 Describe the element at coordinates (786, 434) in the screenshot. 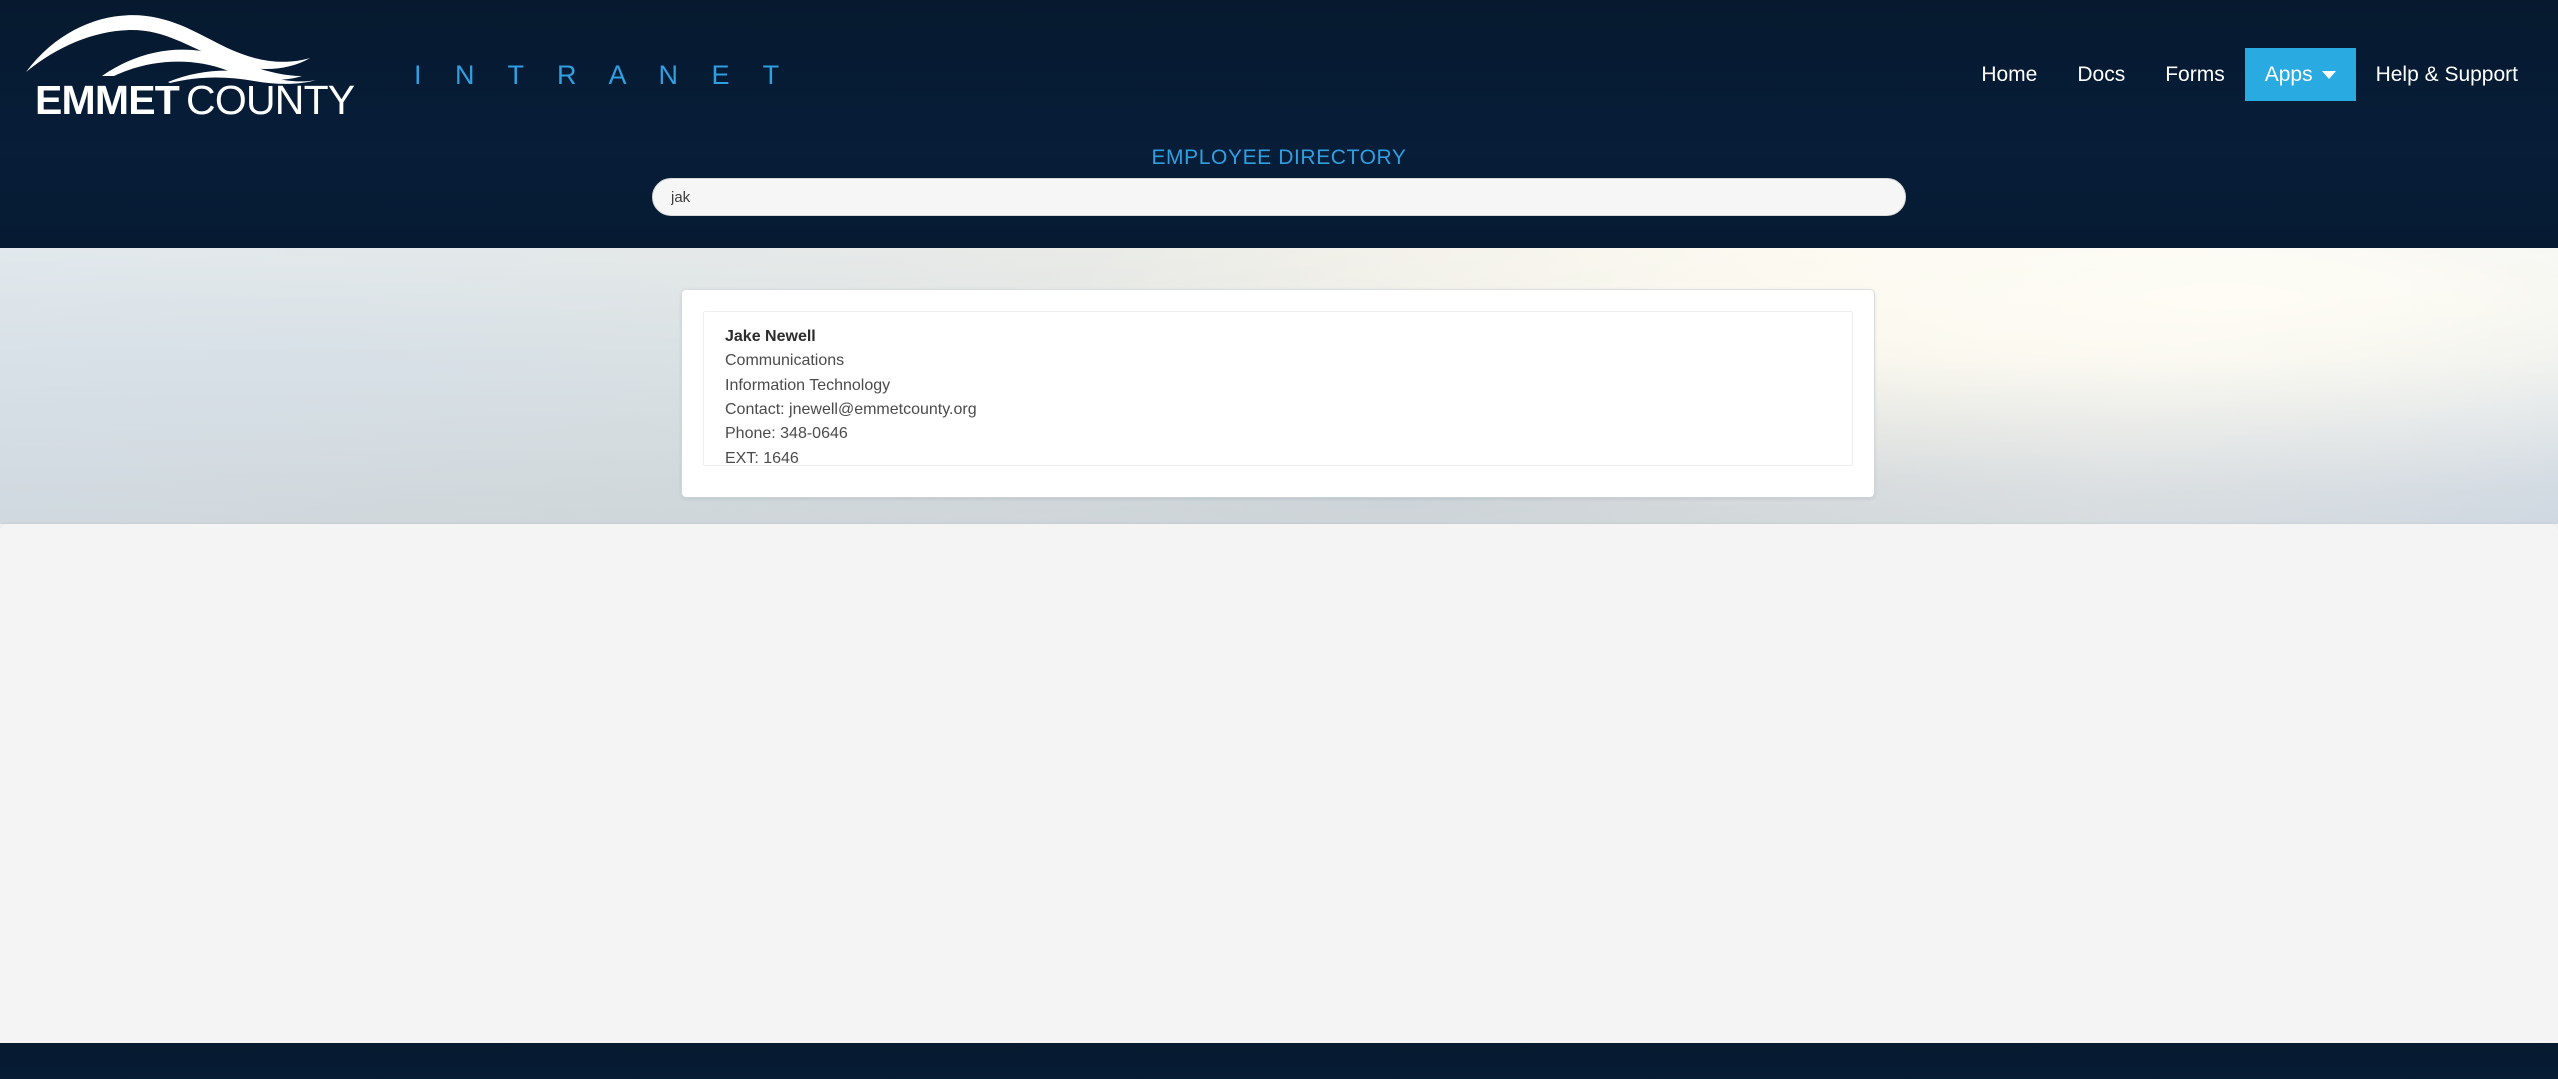

I see `employee-phone: Phone: 348-0646` at that location.